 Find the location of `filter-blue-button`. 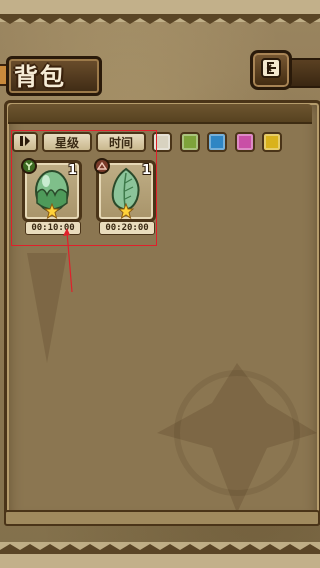

filter-blue-button is located at coordinates (217, 142).